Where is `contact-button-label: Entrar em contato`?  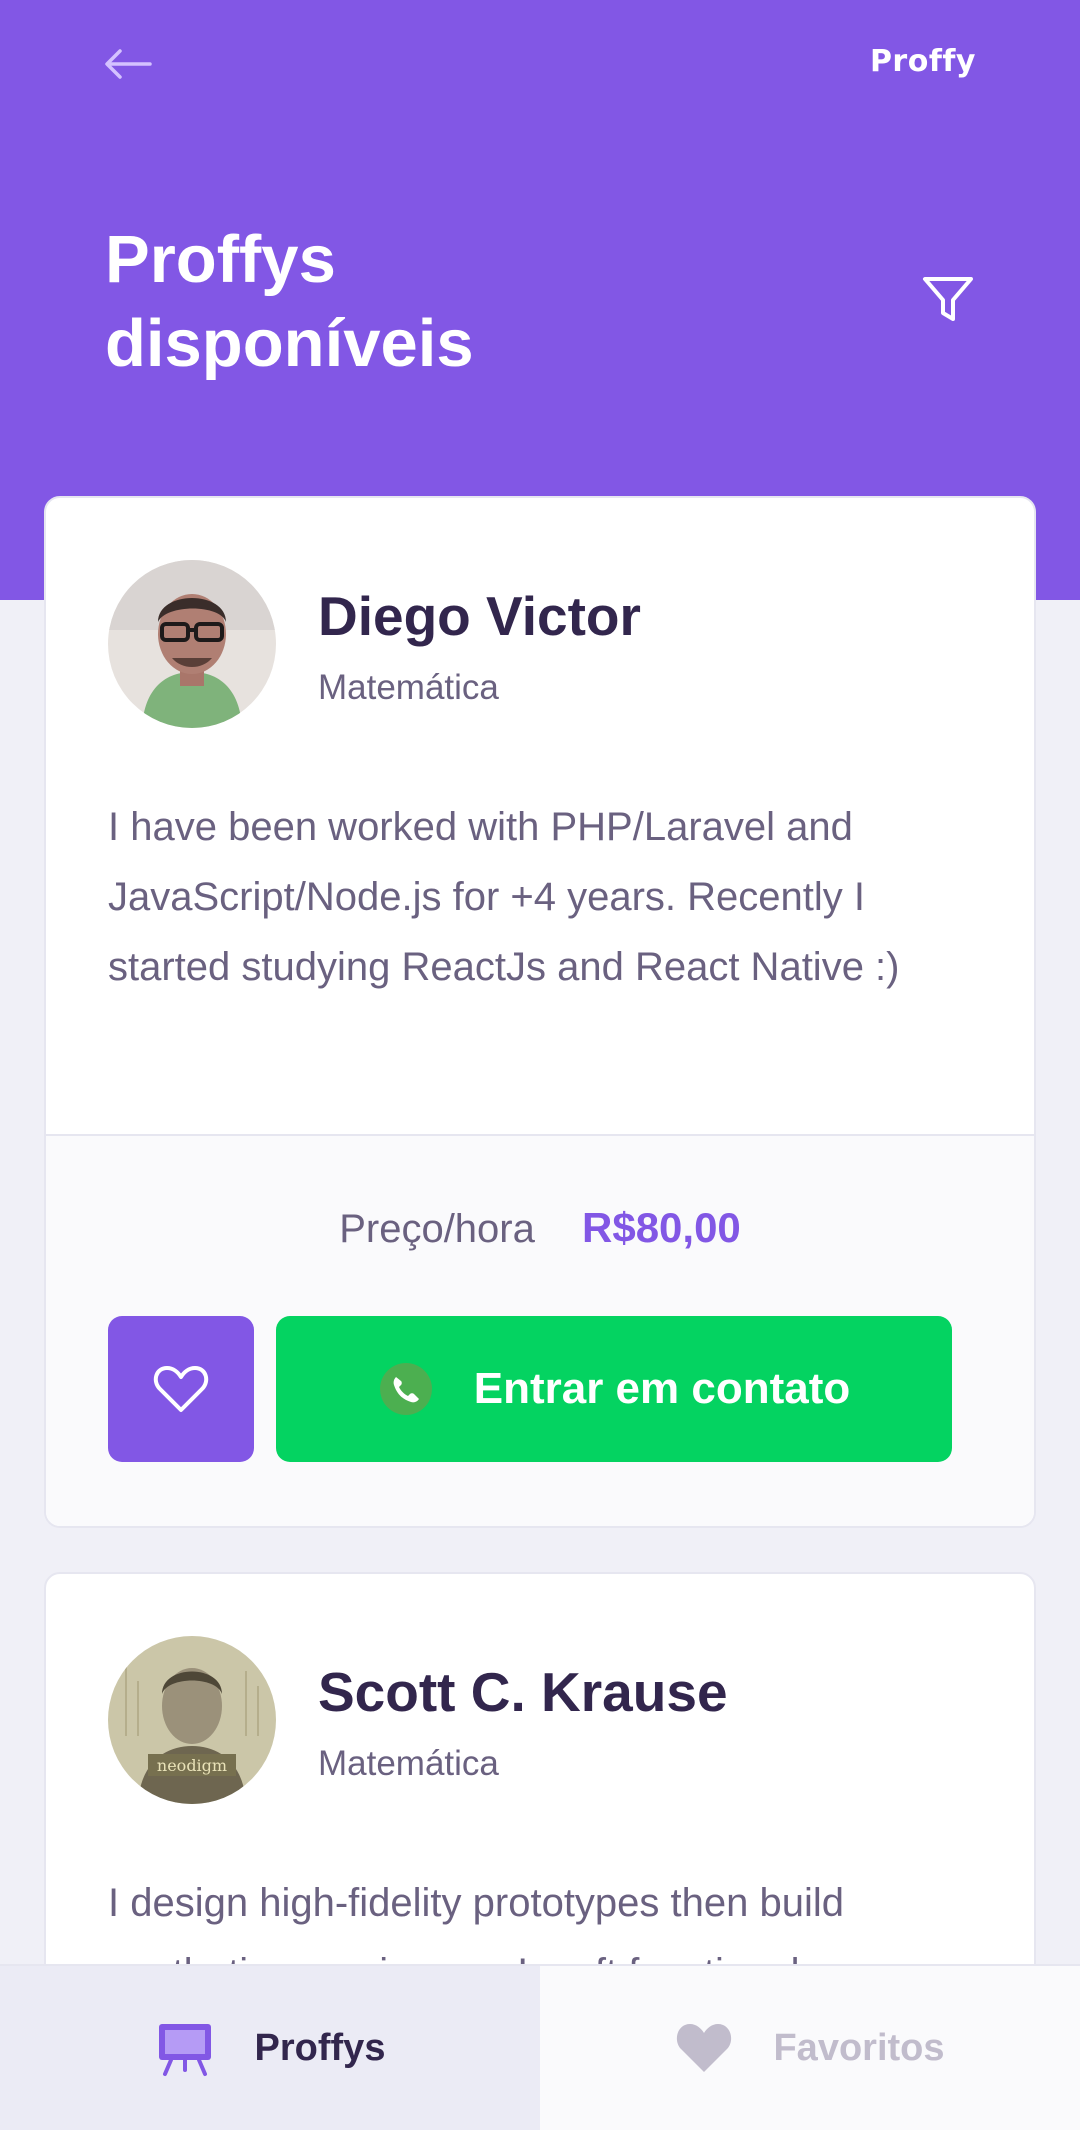 contact-button-label: Entrar em contato is located at coordinates (662, 1388).